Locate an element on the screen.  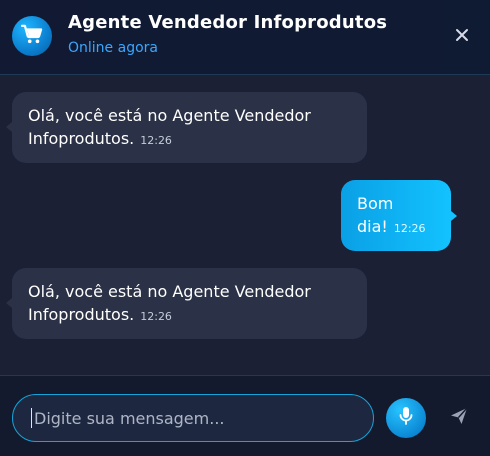
online-status: Online agora is located at coordinates (113, 48).